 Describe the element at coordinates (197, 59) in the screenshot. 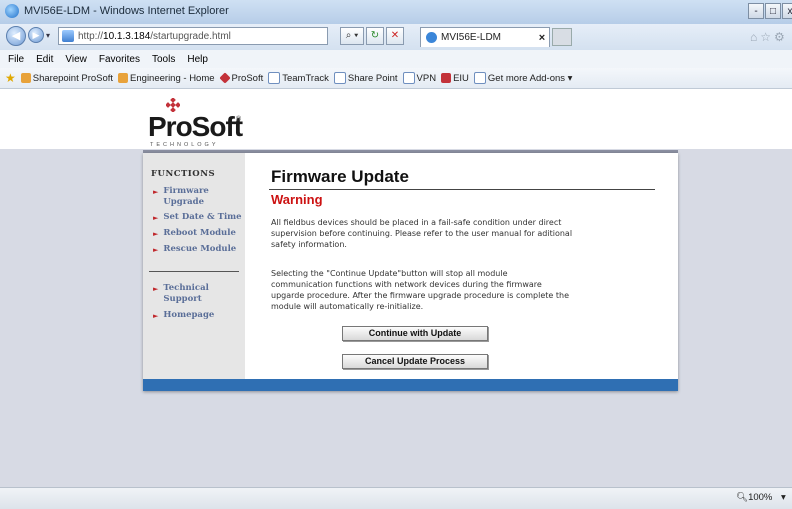

I see `menu-help: Help` at that location.